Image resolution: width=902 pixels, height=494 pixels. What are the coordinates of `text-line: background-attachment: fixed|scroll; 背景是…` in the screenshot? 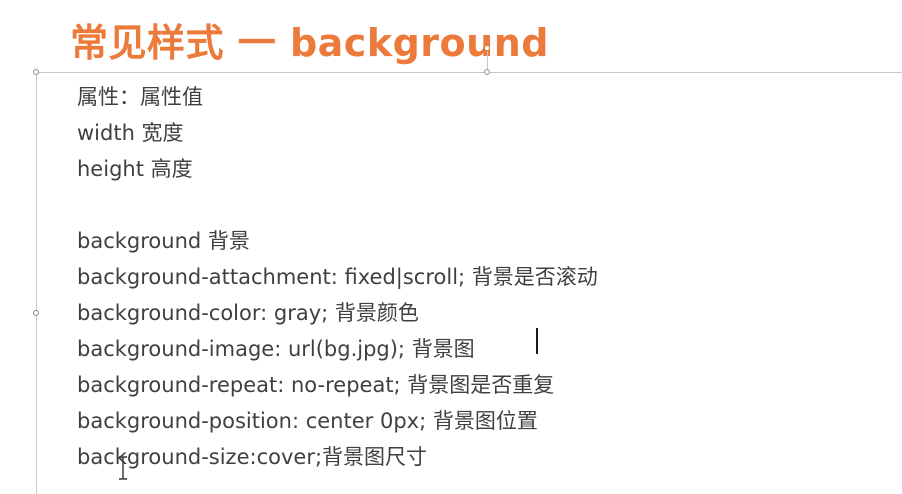 It's located at (337, 277).